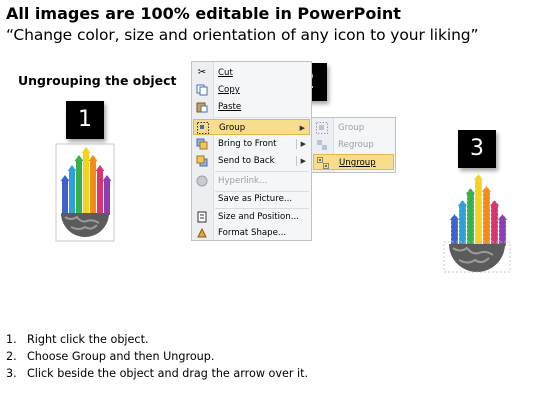  I want to click on ungroup-icon, so click(323, 163).